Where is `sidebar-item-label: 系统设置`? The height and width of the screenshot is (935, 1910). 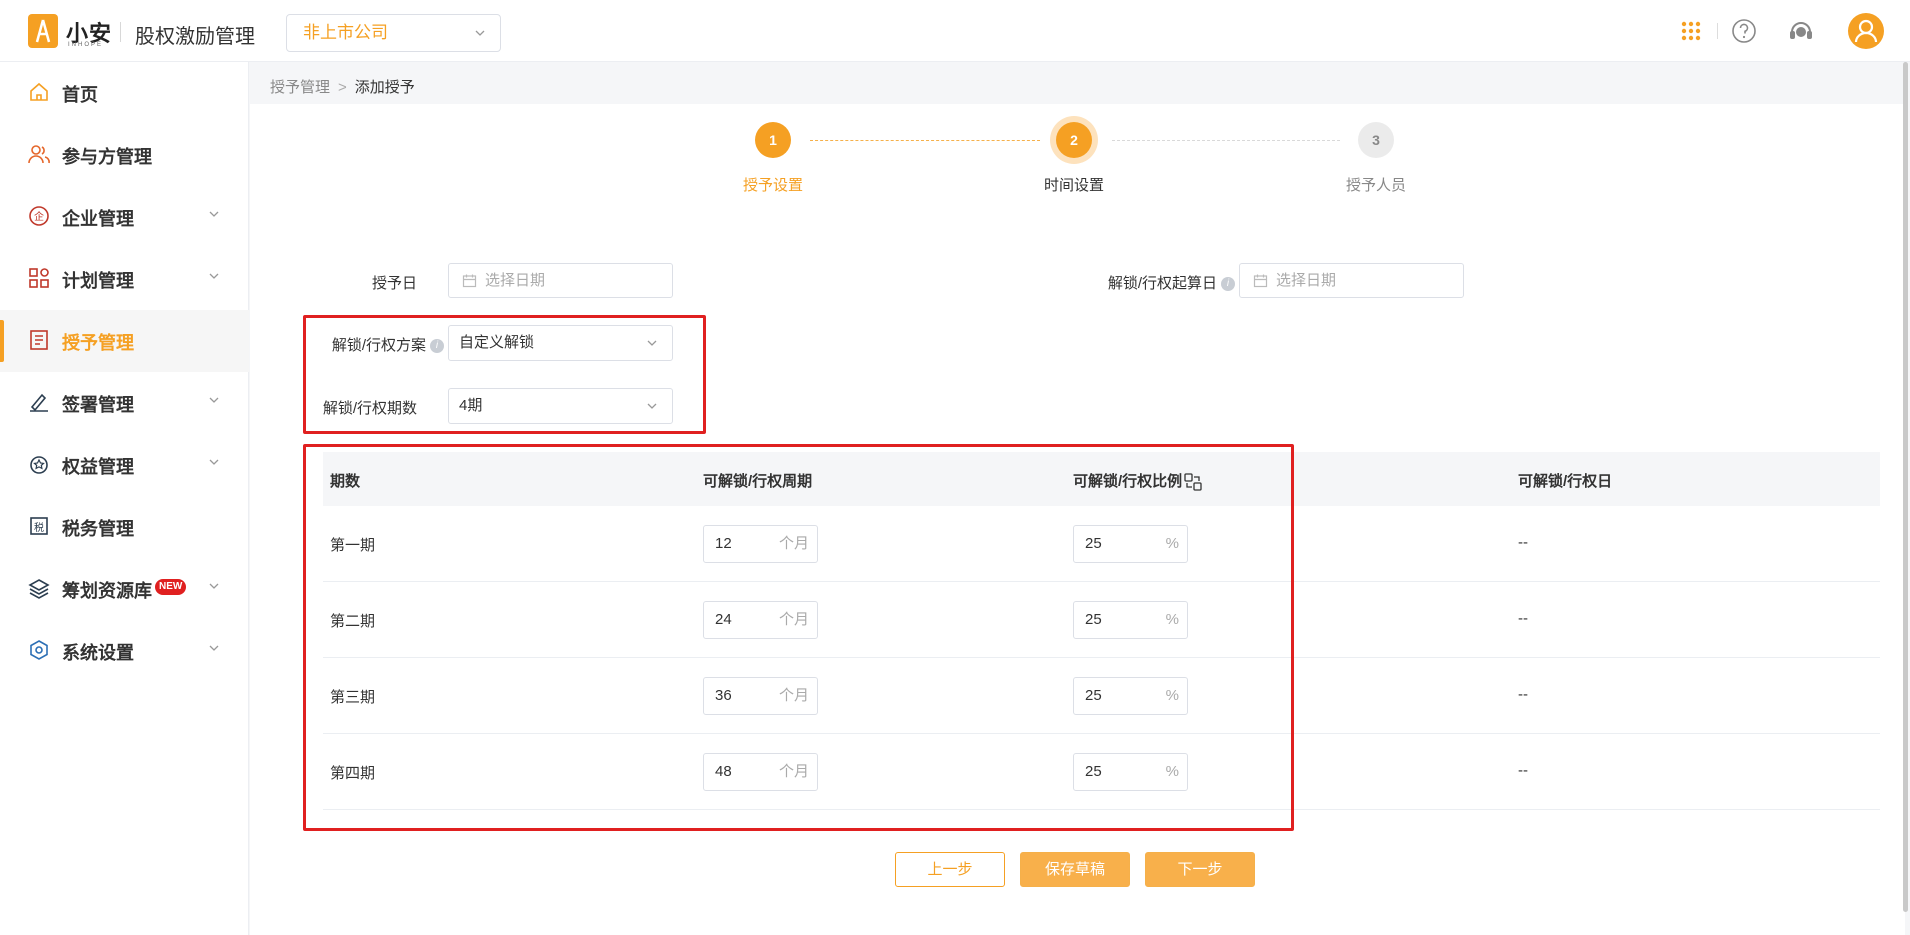 sidebar-item-label: 系统设置 is located at coordinates (98, 653).